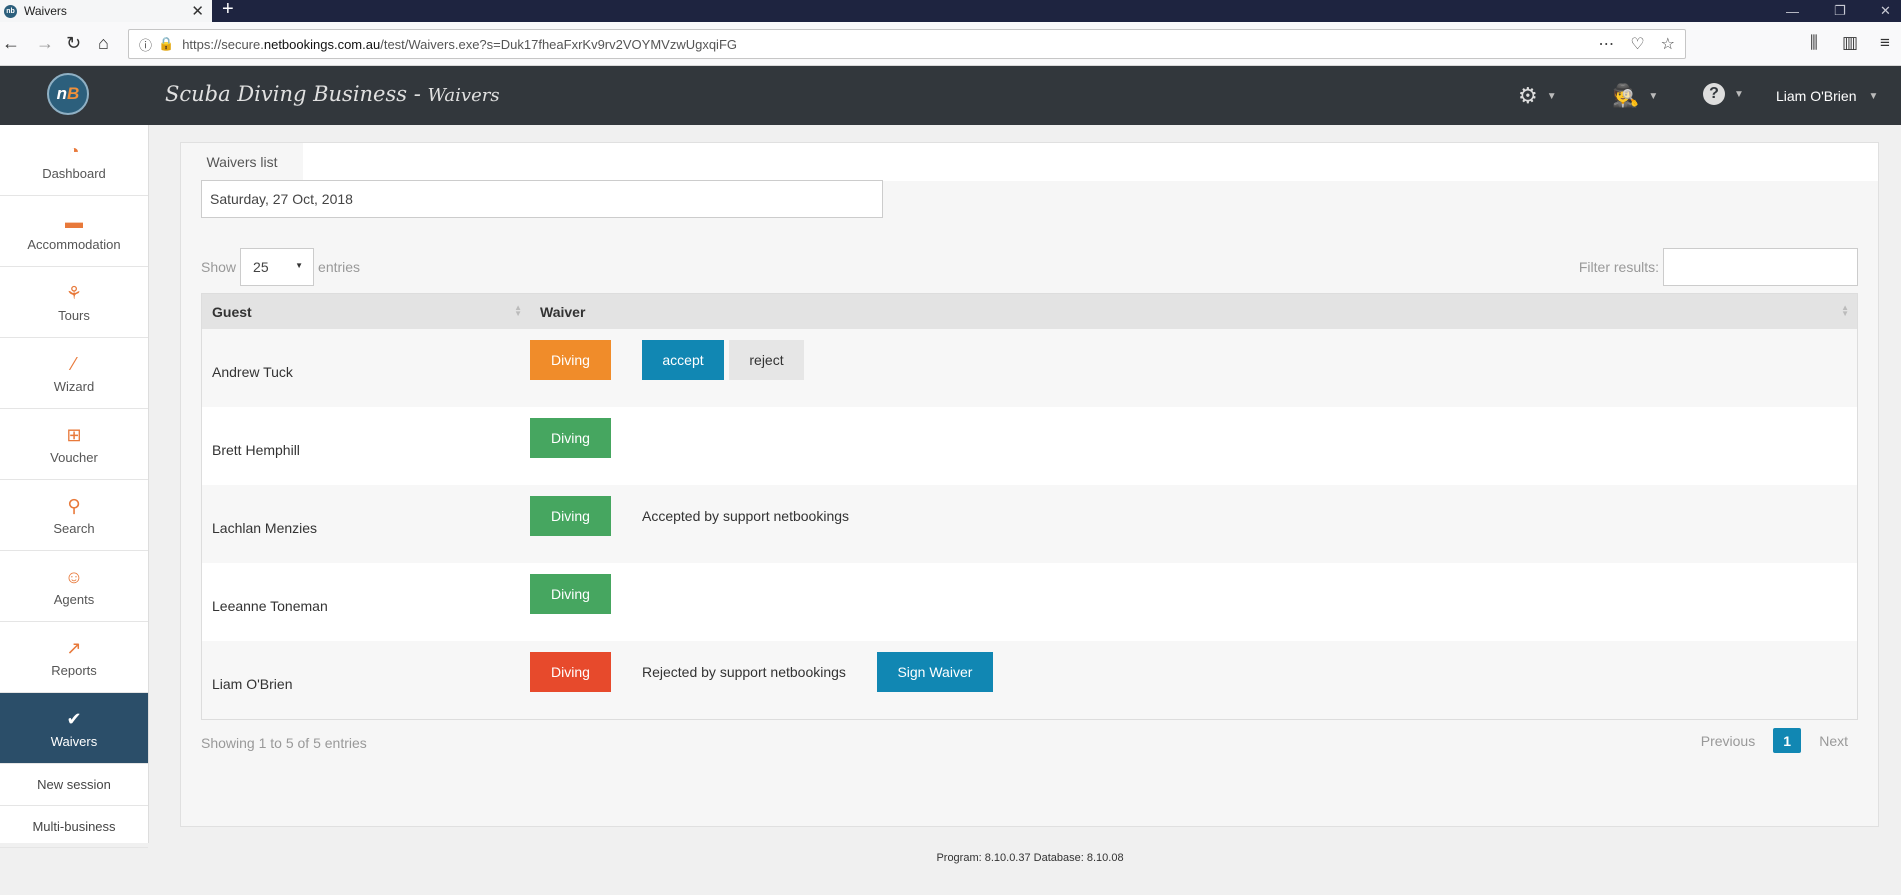 This screenshot has height=895, width=1901. I want to click on agent-icon: ☺, so click(74, 577).